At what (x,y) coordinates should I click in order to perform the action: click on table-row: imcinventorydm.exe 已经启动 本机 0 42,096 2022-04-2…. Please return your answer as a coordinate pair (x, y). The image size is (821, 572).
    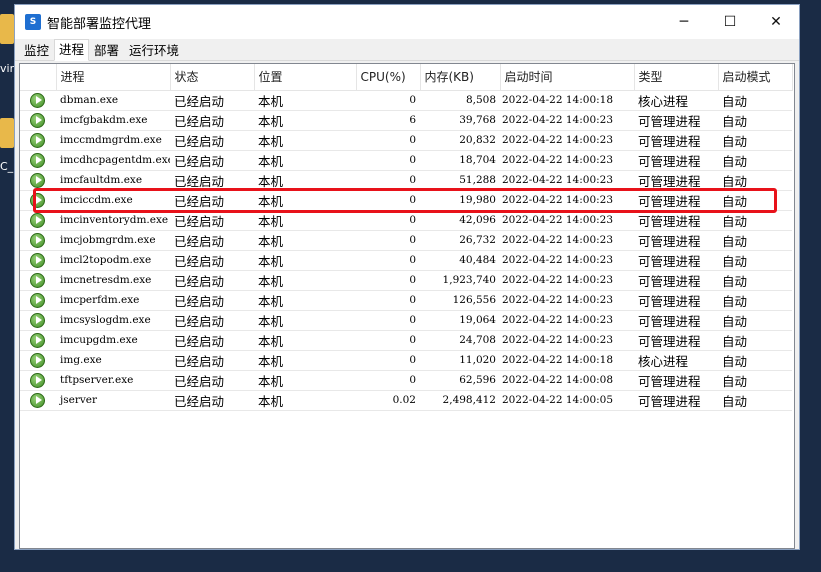
    Looking at the image, I should click on (406, 220).